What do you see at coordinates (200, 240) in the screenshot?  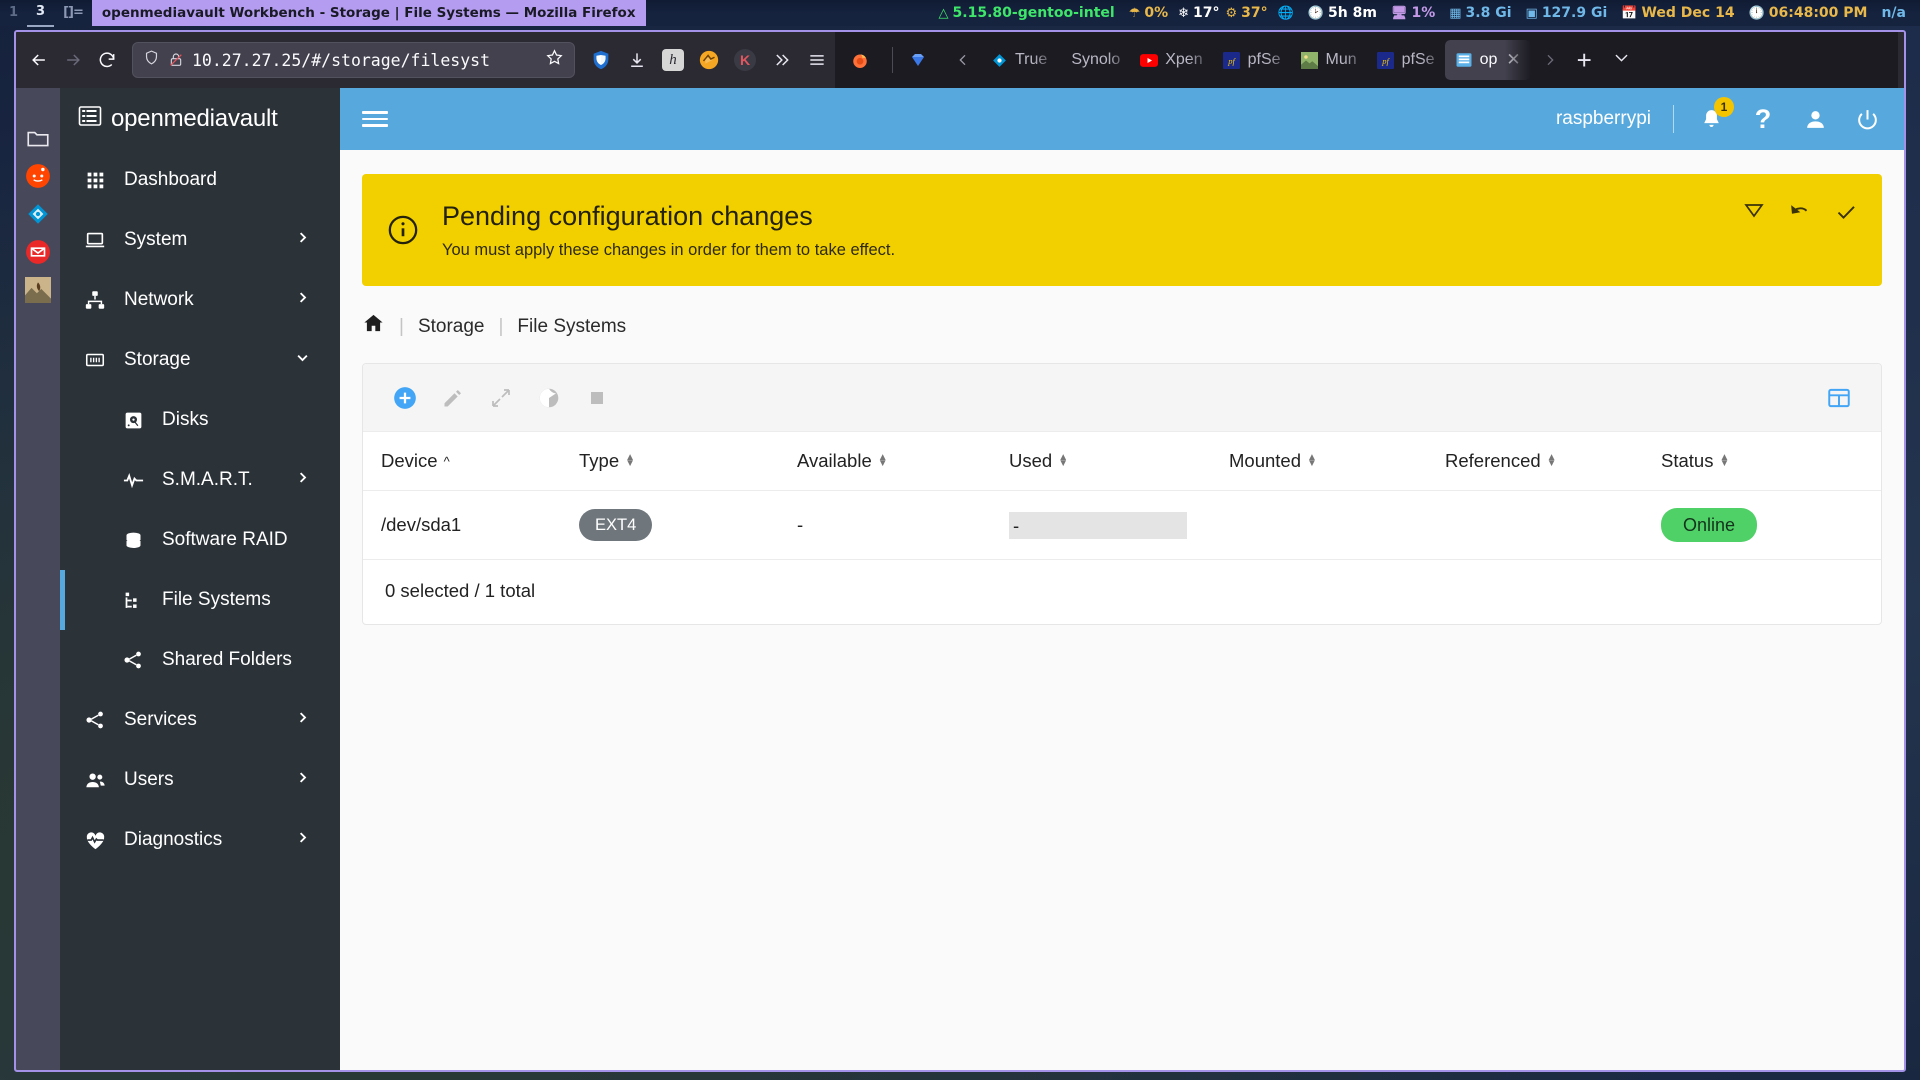 I see `sidebar-item-system: System` at bounding box center [200, 240].